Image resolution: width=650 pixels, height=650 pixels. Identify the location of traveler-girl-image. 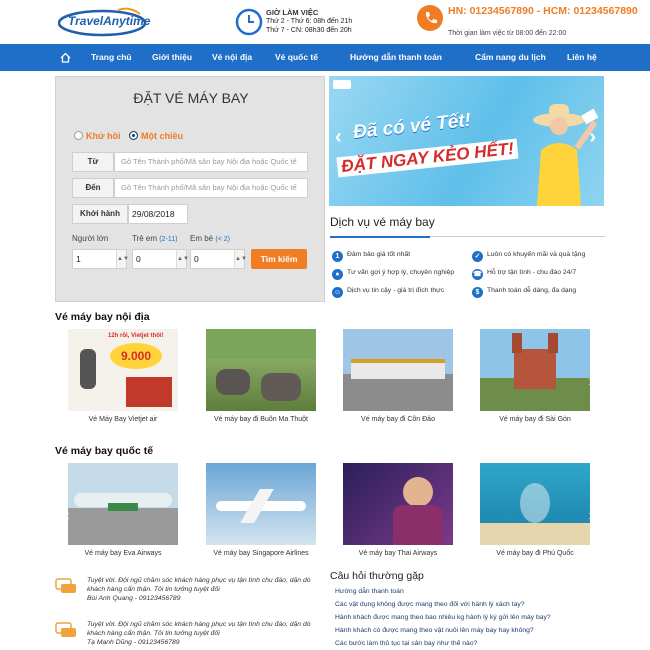
(566, 155).